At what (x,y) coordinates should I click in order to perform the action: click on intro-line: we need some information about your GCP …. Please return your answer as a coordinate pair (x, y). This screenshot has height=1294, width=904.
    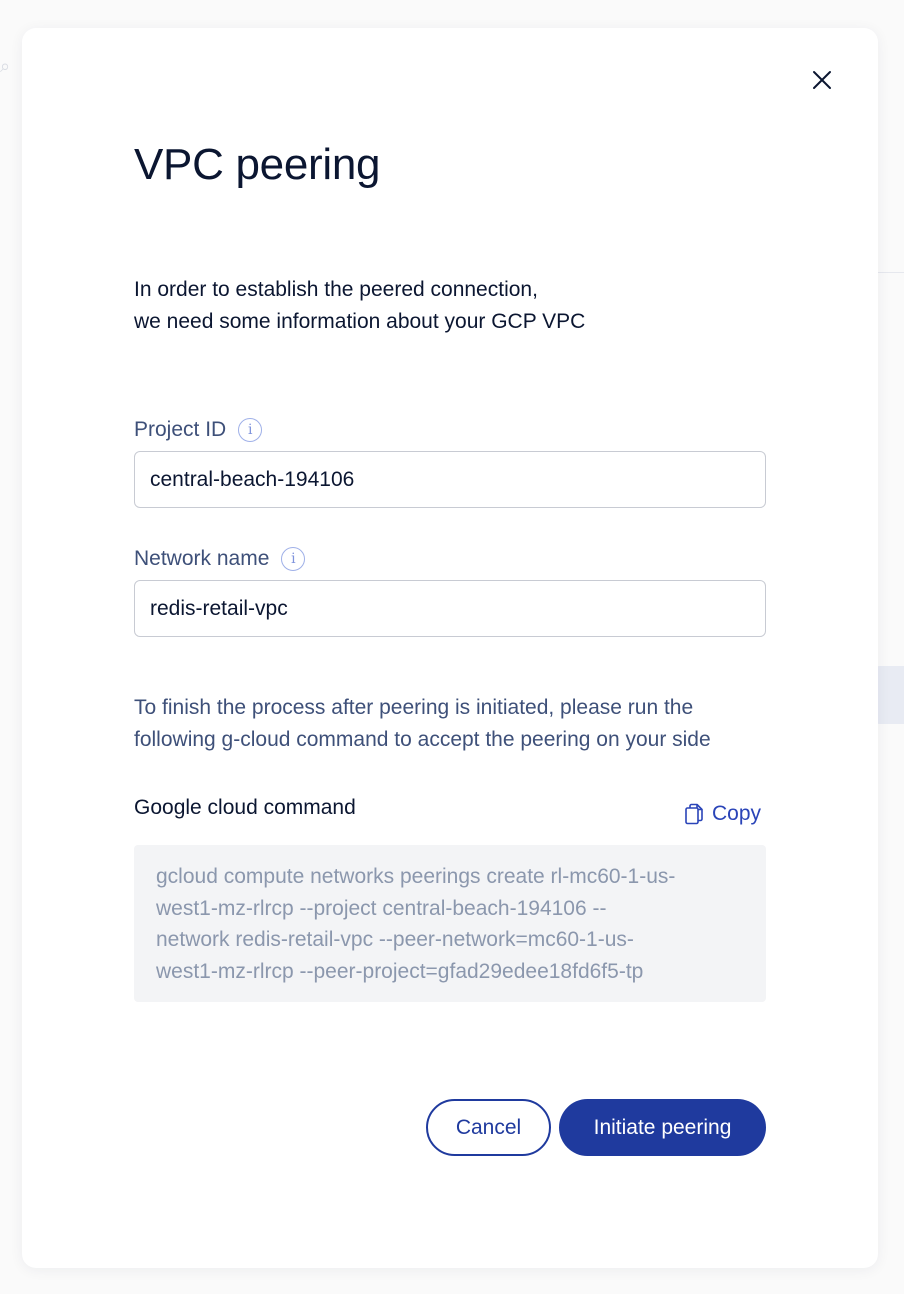
    Looking at the image, I should click on (360, 321).